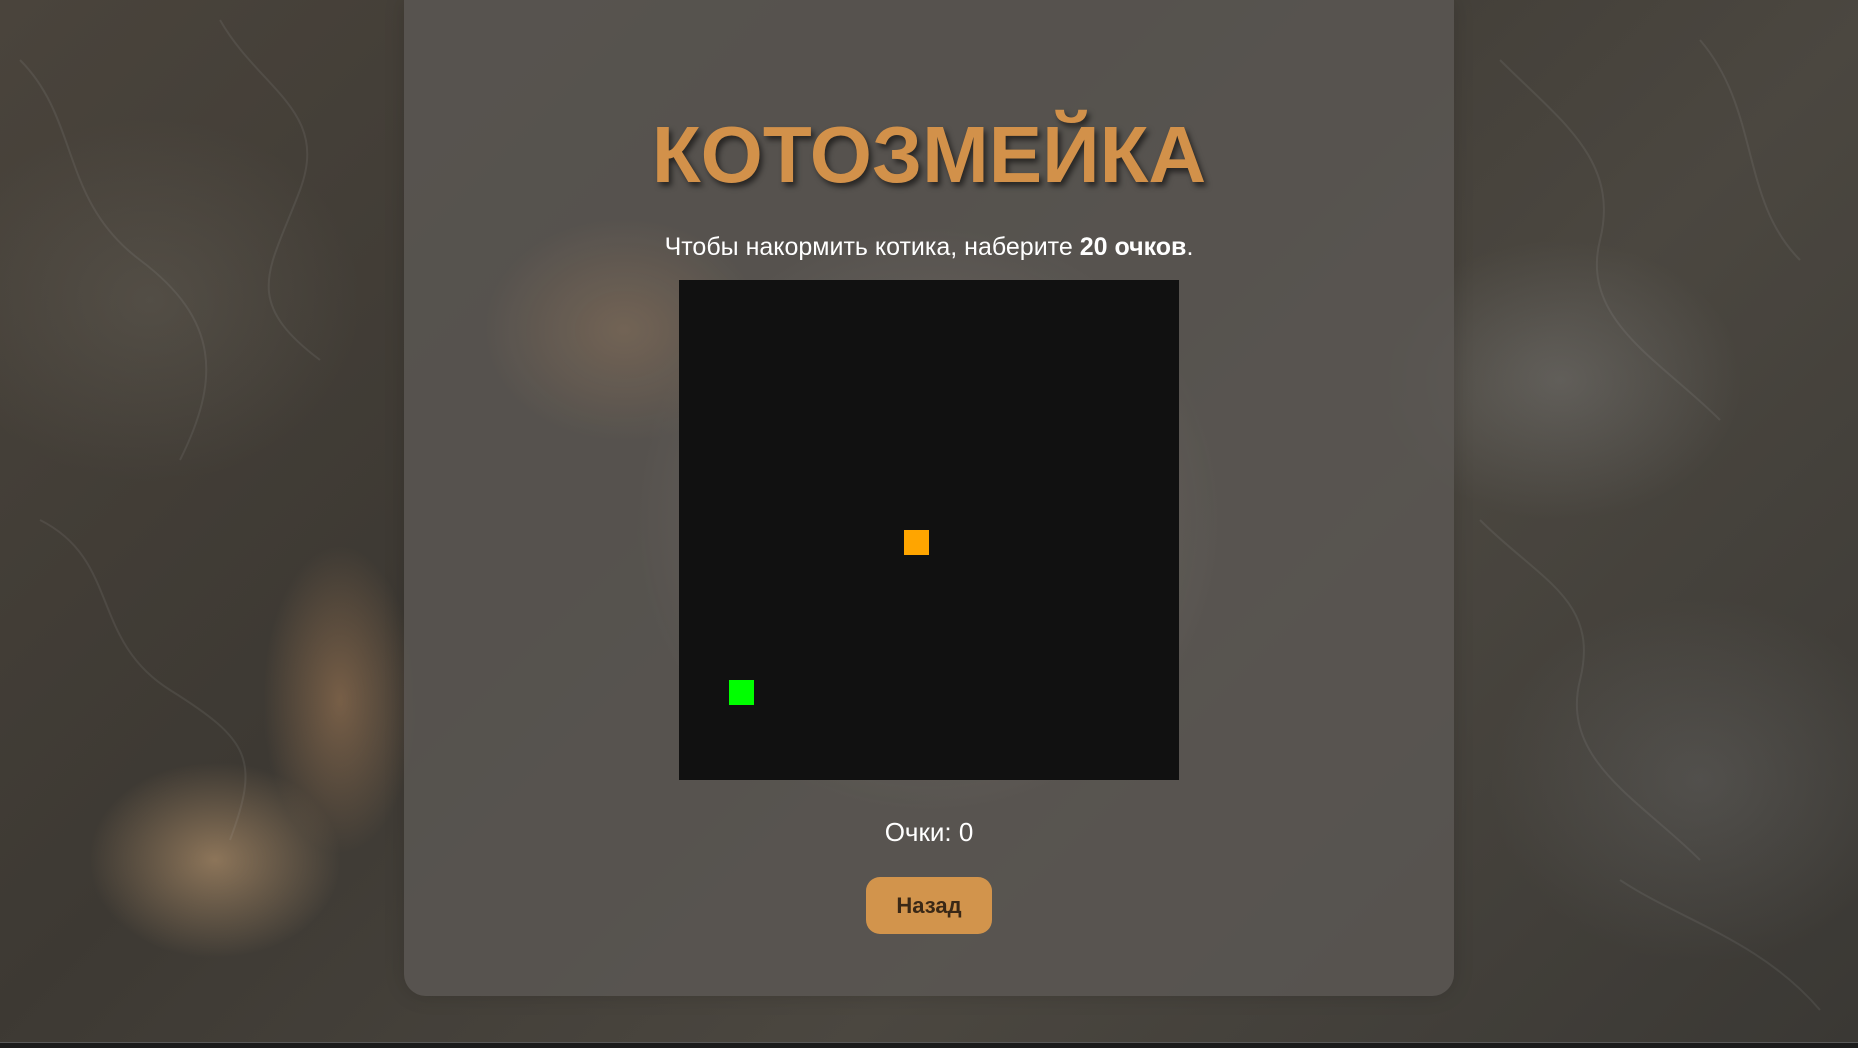  I want to click on game-board, so click(929, 530).